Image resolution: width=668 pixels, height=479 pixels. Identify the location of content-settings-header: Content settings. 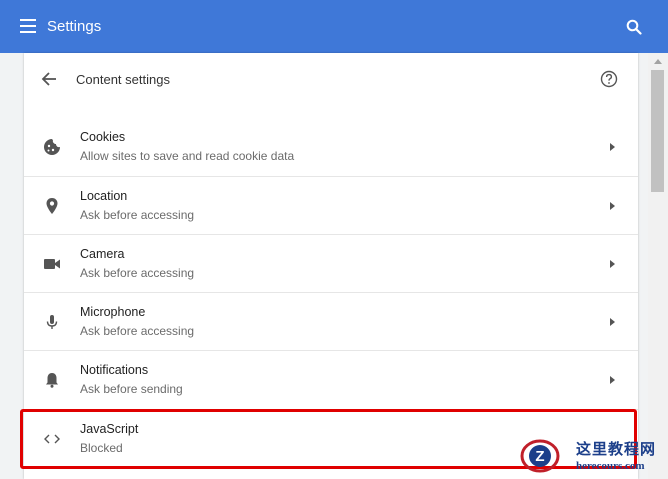
(331, 79).